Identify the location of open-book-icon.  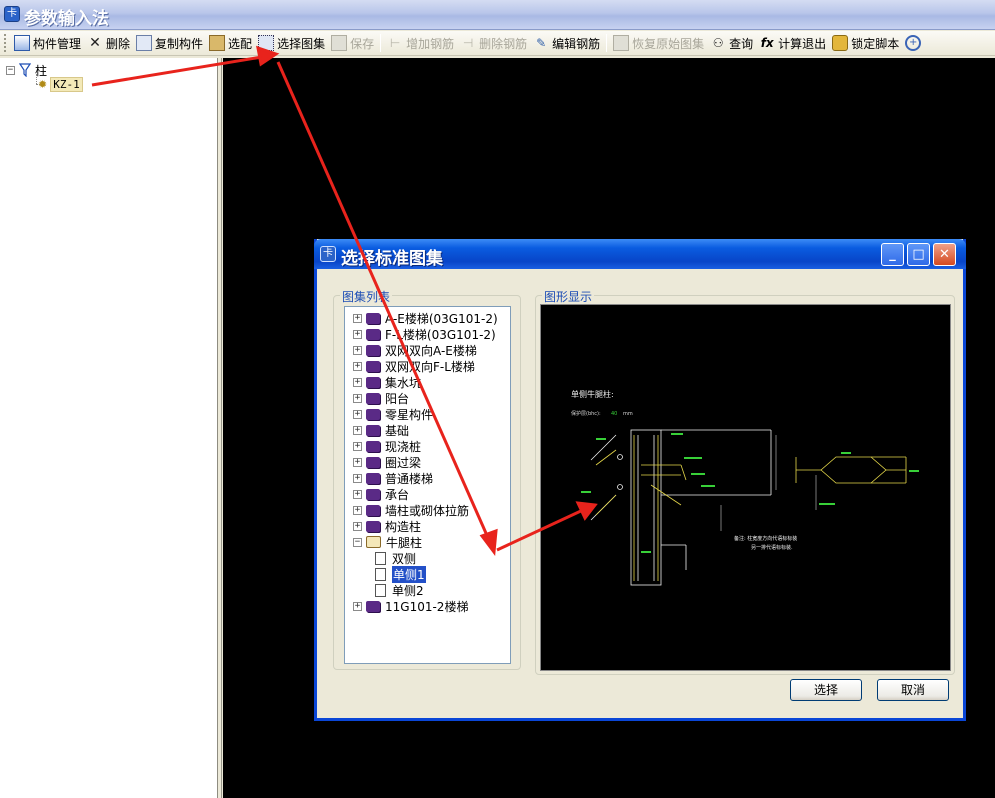
(373, 542).